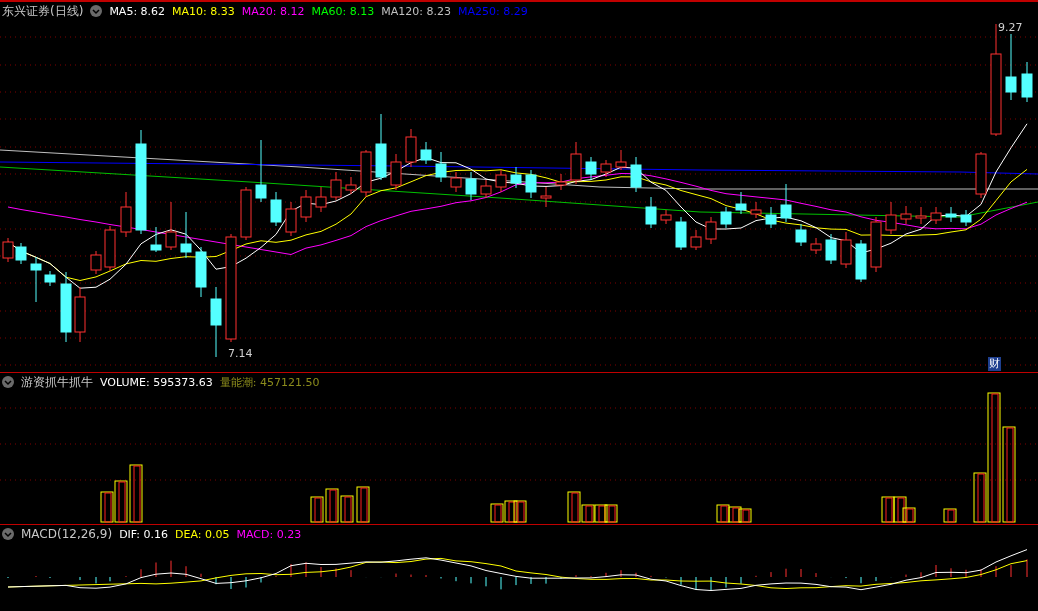  What do you see at coordinates (202, 534) in the screenshot?
I see `indicator-legend: DEA: 0.05` at bounding box center [202, 534].